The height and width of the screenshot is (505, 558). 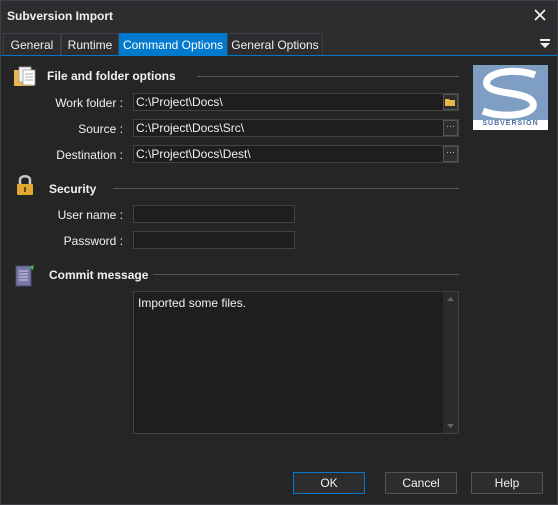 What do you see at coordinates (100, 129) in the screenshot?
I see `source-label: Source :` at bounding box center [100, 129].